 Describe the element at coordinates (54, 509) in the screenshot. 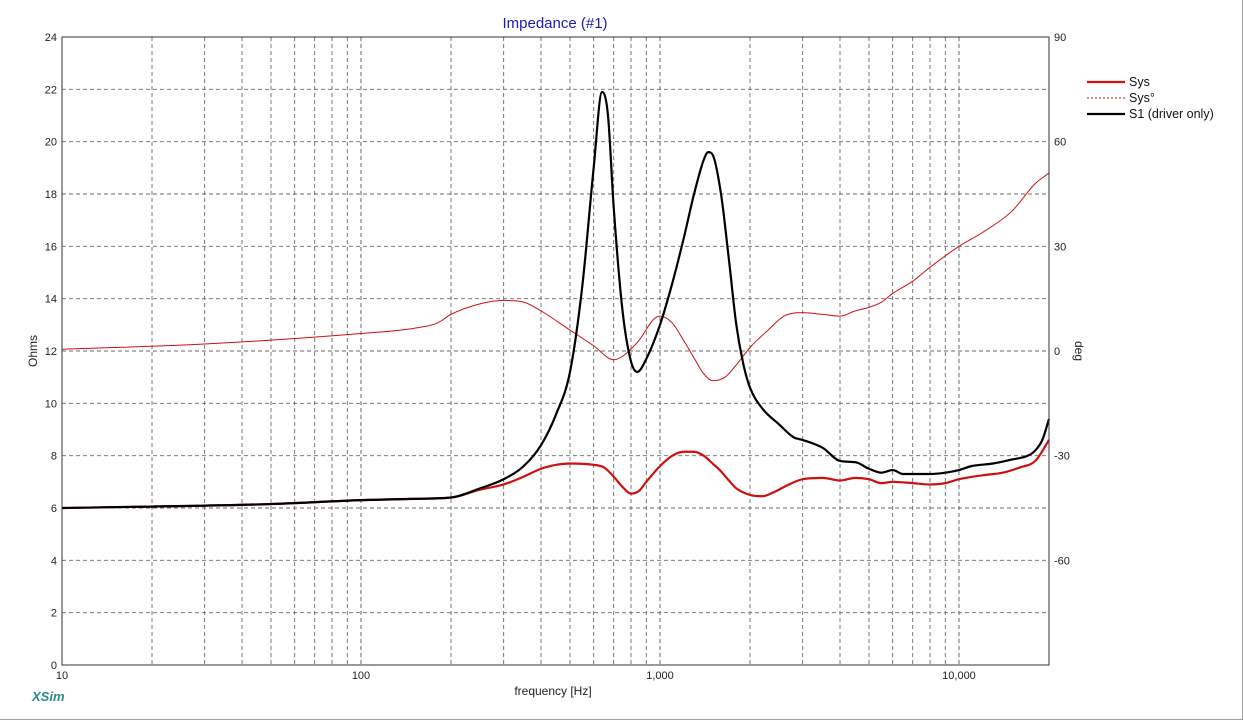

I see `y-tick-label-left: 6` at that location.